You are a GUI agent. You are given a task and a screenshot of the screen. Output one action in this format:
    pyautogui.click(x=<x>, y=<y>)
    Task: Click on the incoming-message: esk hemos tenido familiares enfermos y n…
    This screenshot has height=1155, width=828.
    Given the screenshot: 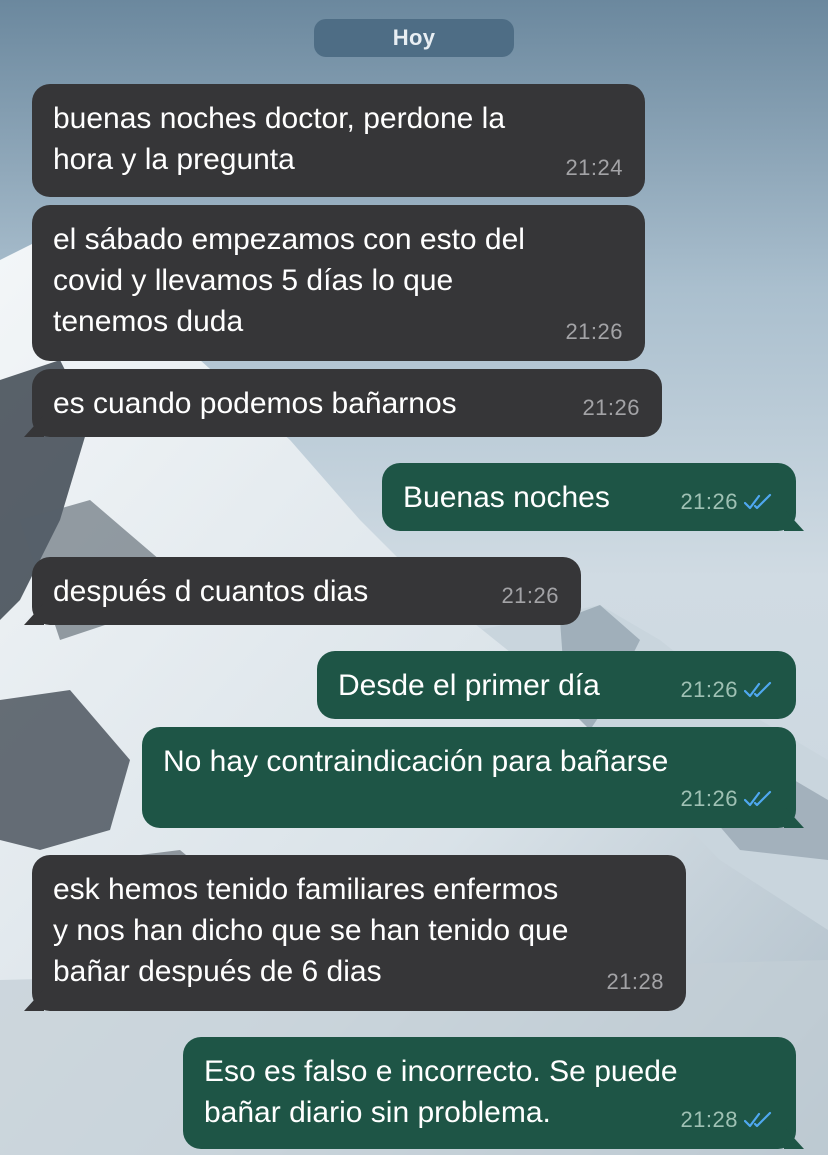 What is the action you would take?
    pyautogui.click(x=355, y=933)
    